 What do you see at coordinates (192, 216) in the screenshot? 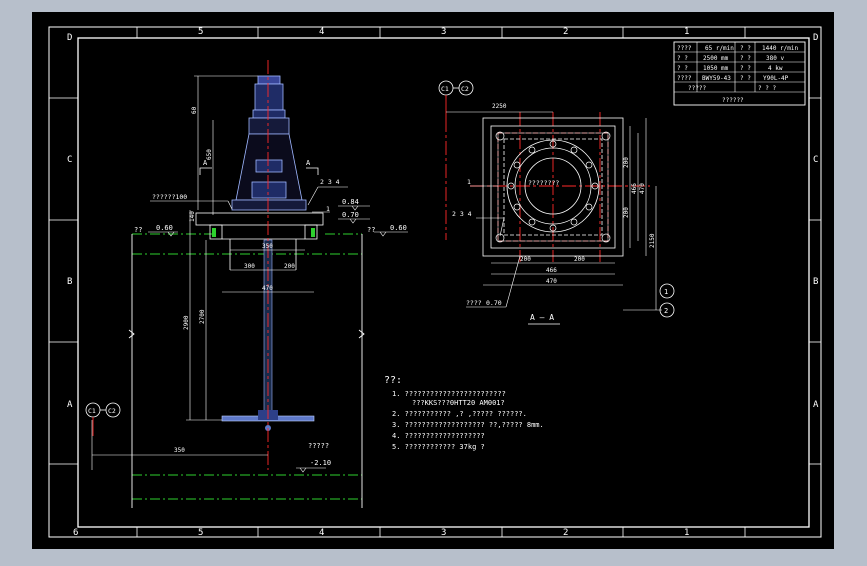
I see `dim-140: 140` at bounding box center [192, 216].